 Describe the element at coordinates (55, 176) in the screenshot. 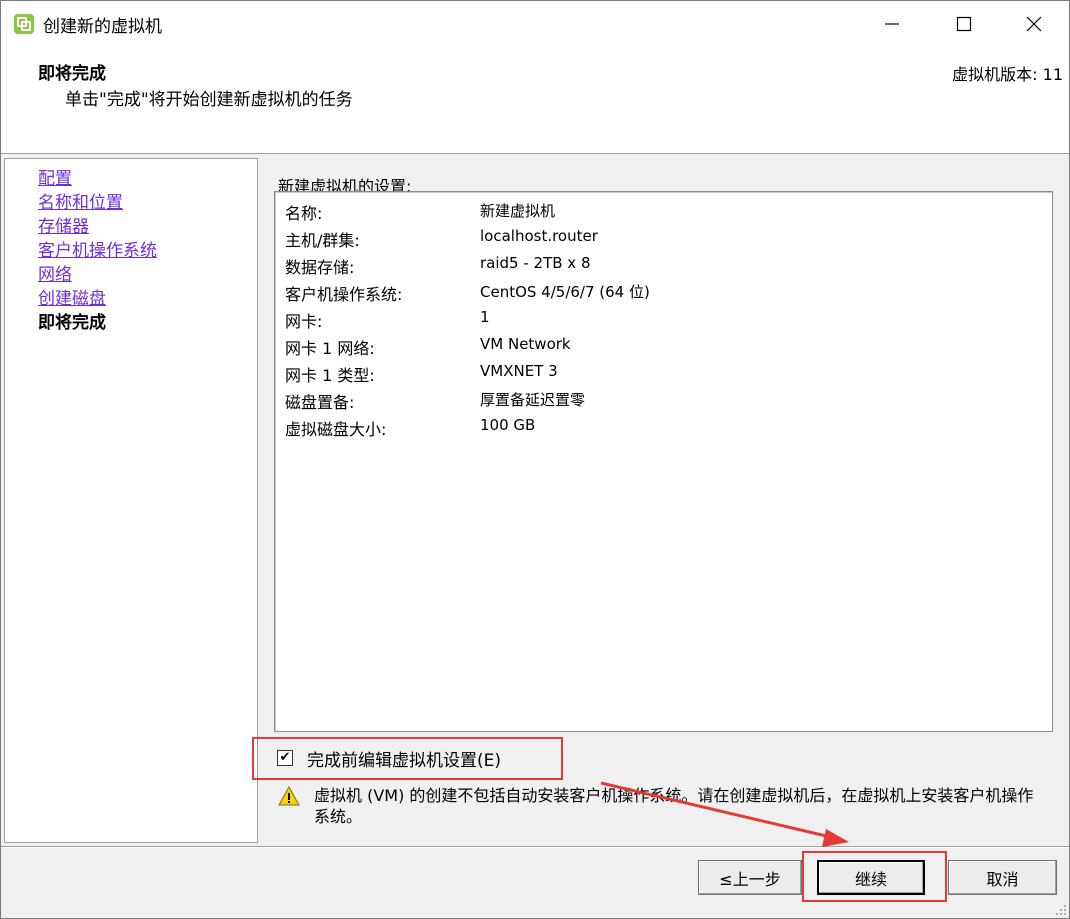

I see `sidebar-item-config: 配置` at that location.